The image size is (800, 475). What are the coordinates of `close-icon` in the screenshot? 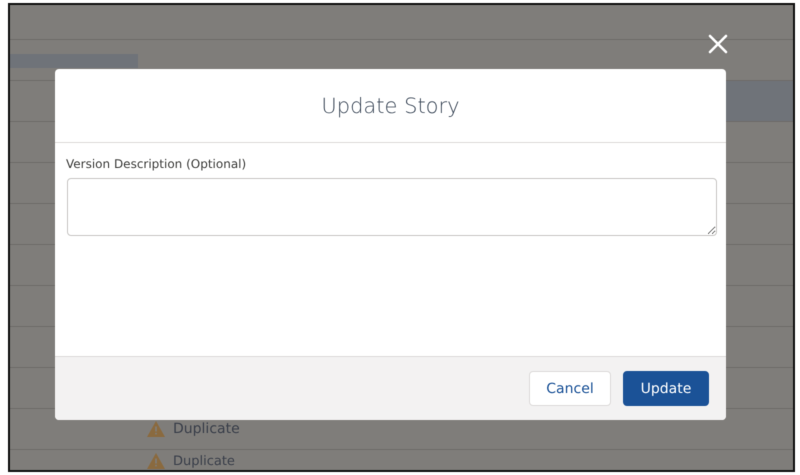 It's located at (718, 44).